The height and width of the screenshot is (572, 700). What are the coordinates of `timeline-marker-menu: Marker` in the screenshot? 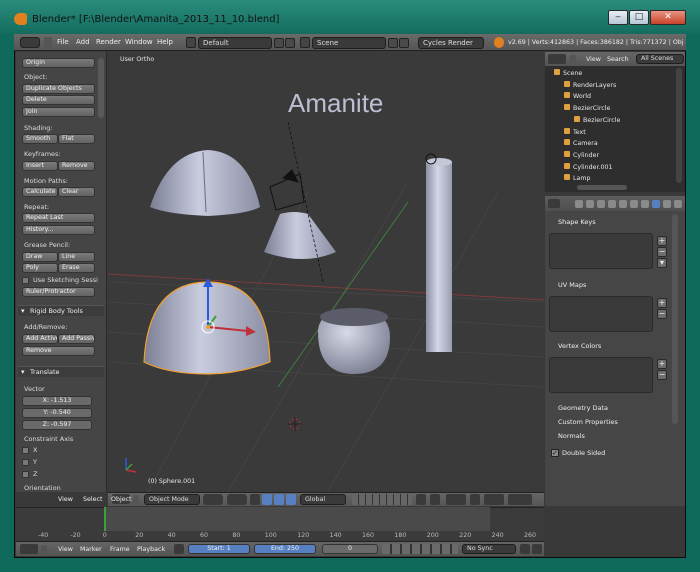 It's located at (91, 549).